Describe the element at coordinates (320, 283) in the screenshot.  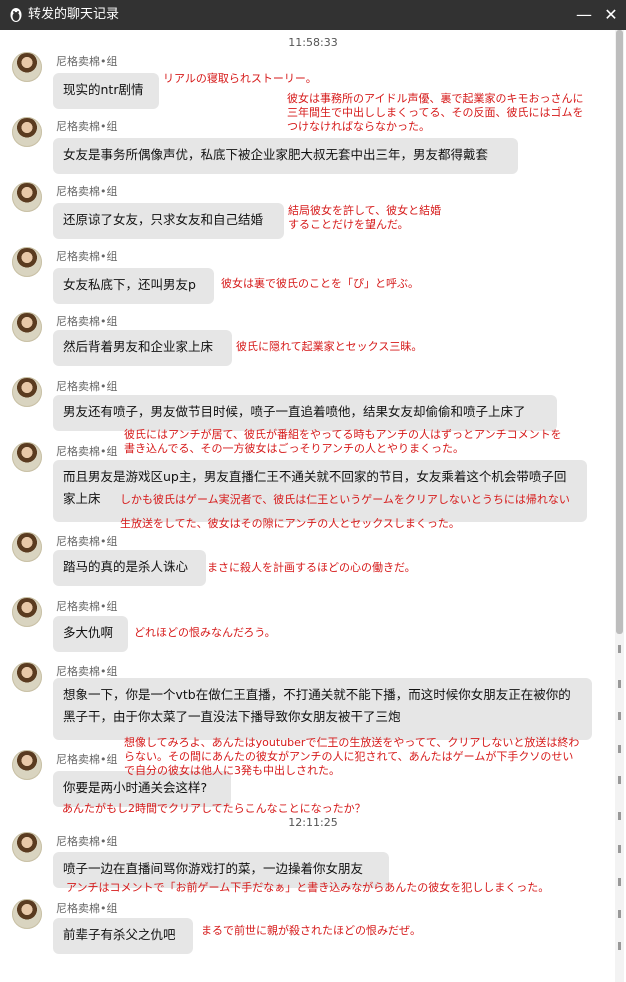
I see `translation-note: 彼女は裏で彼氏のことを「ぴ」と呼ぶ。` at that location.